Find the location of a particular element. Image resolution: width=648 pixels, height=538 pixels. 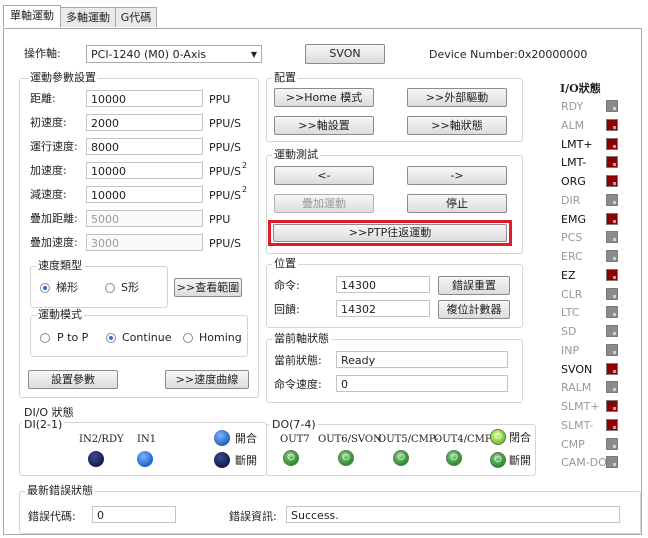

param-unit-0: PPU is located at coordinates (219, 100).